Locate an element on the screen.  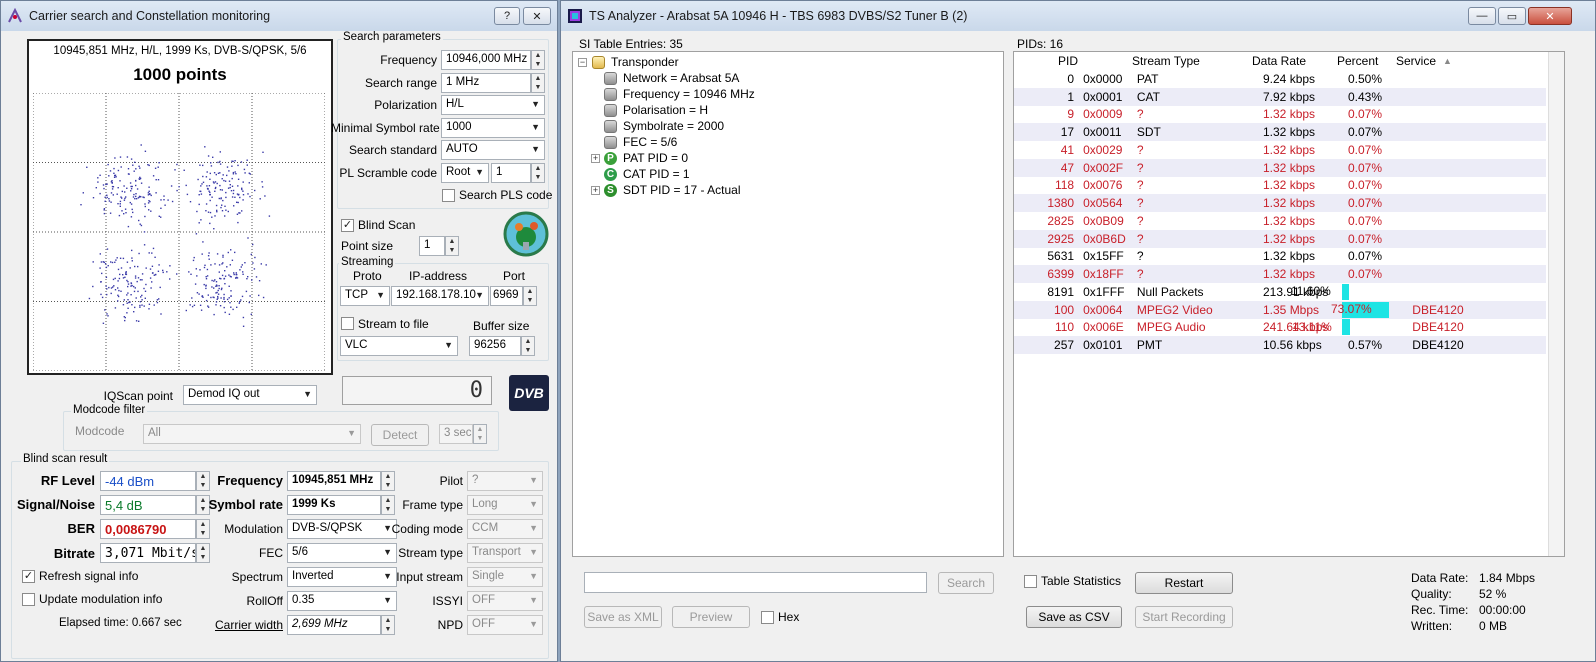
pl-scramble-spinner: ▲ ▼ is located at coordinates (538, 173).